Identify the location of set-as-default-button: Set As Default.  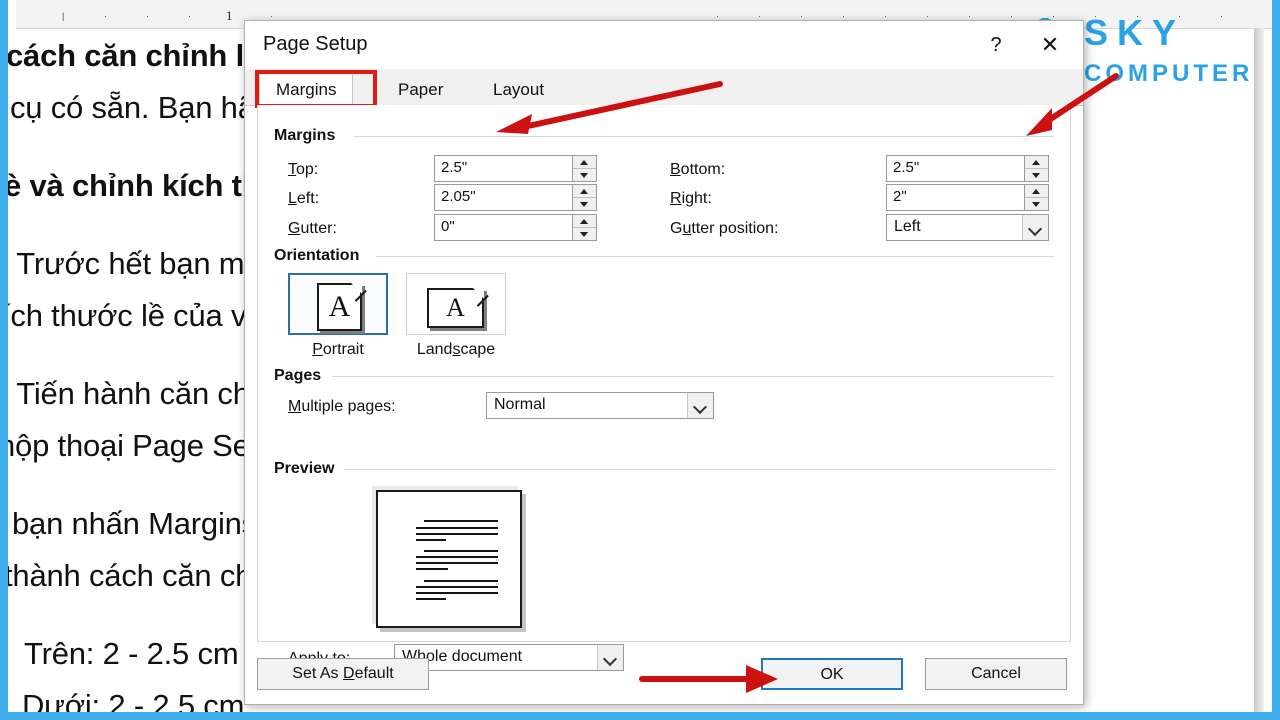
(343, 674).